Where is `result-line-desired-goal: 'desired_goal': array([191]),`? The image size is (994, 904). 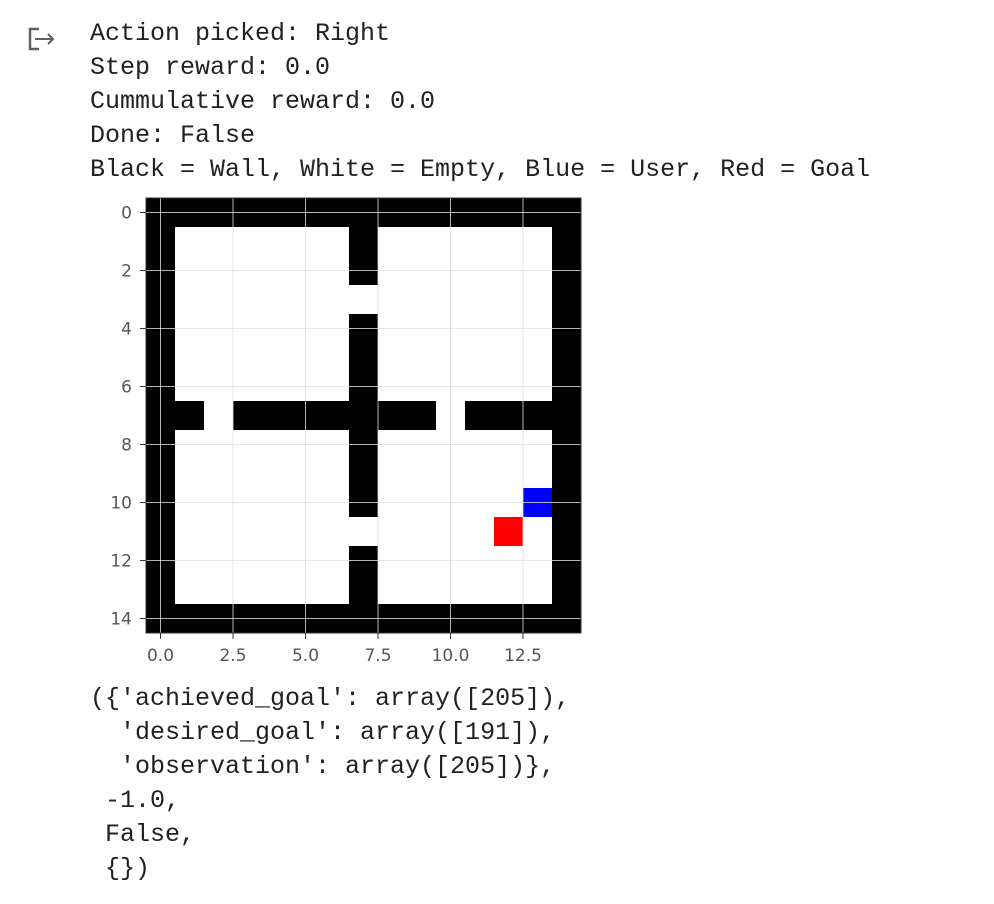
result-line-desired-goal: 'desired_goal': array([191]), is located at coordinates (323, 732).